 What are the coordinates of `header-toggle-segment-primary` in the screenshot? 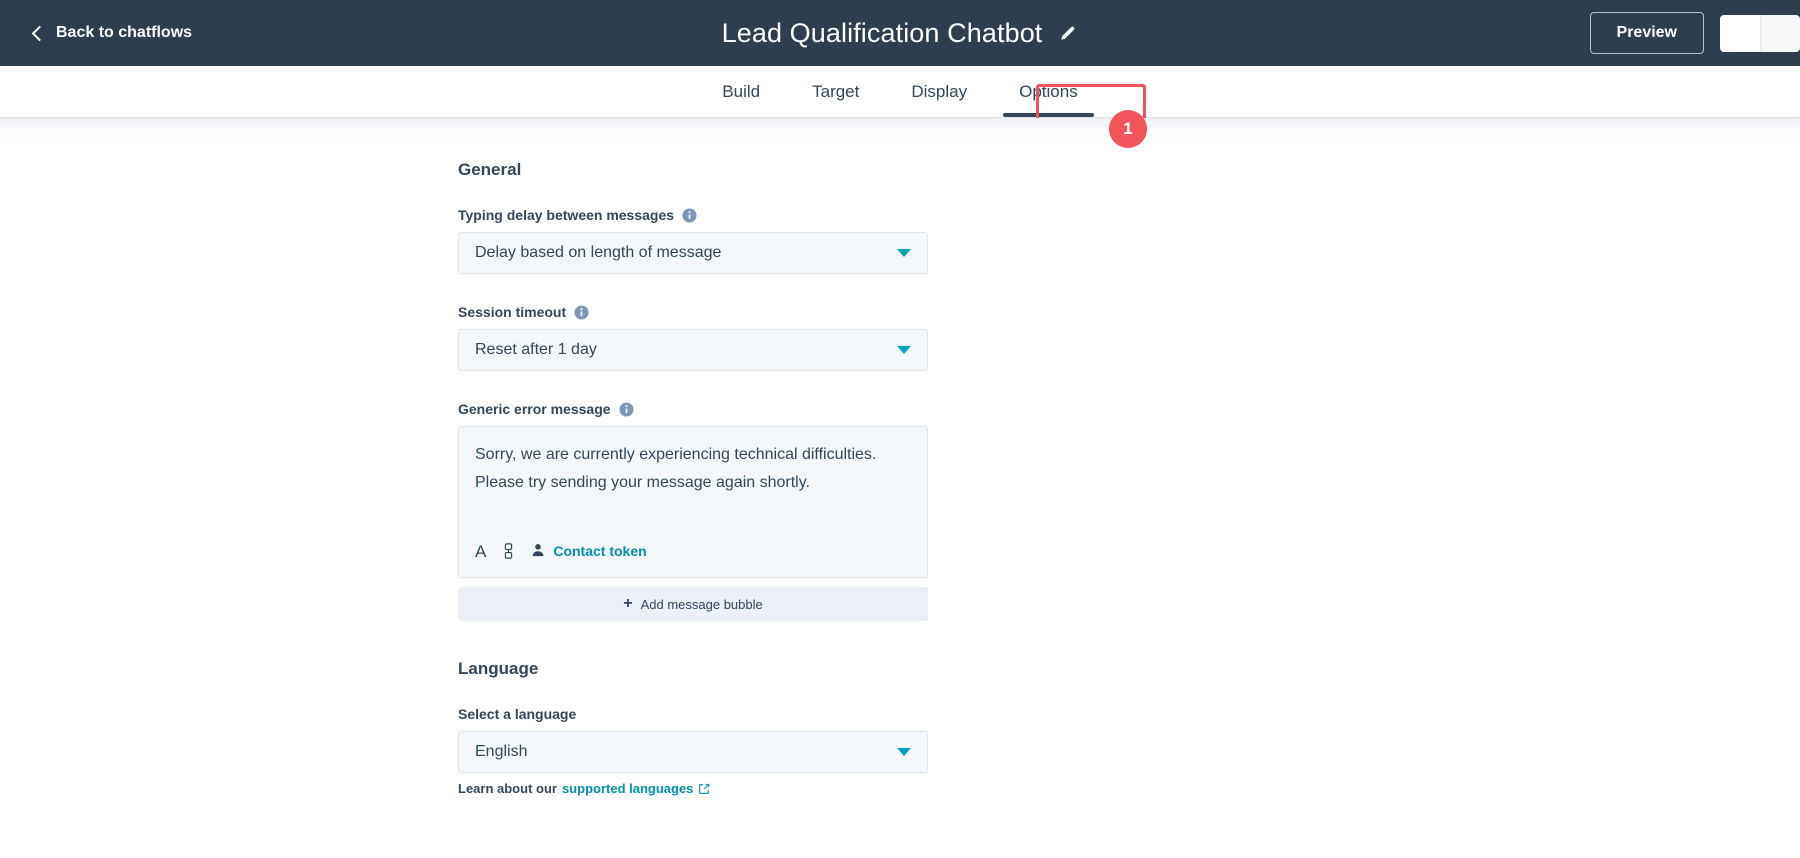 It's located at (1740, 33).